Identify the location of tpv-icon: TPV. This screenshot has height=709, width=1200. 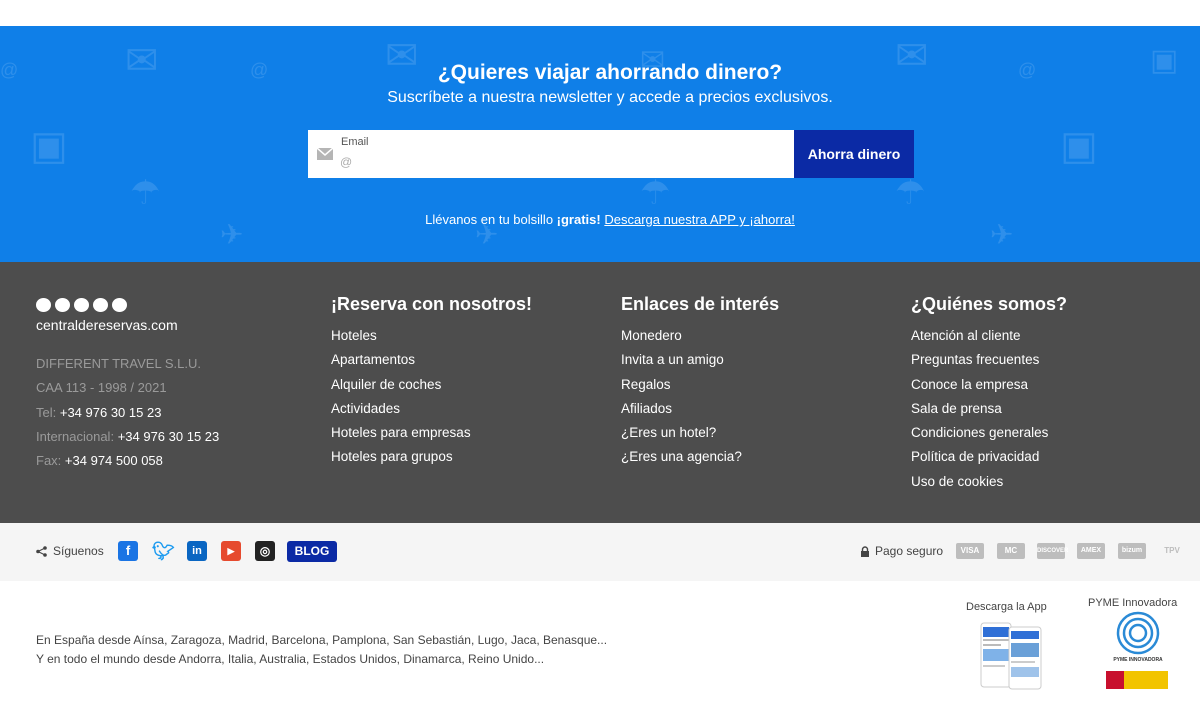
(1172, 550).